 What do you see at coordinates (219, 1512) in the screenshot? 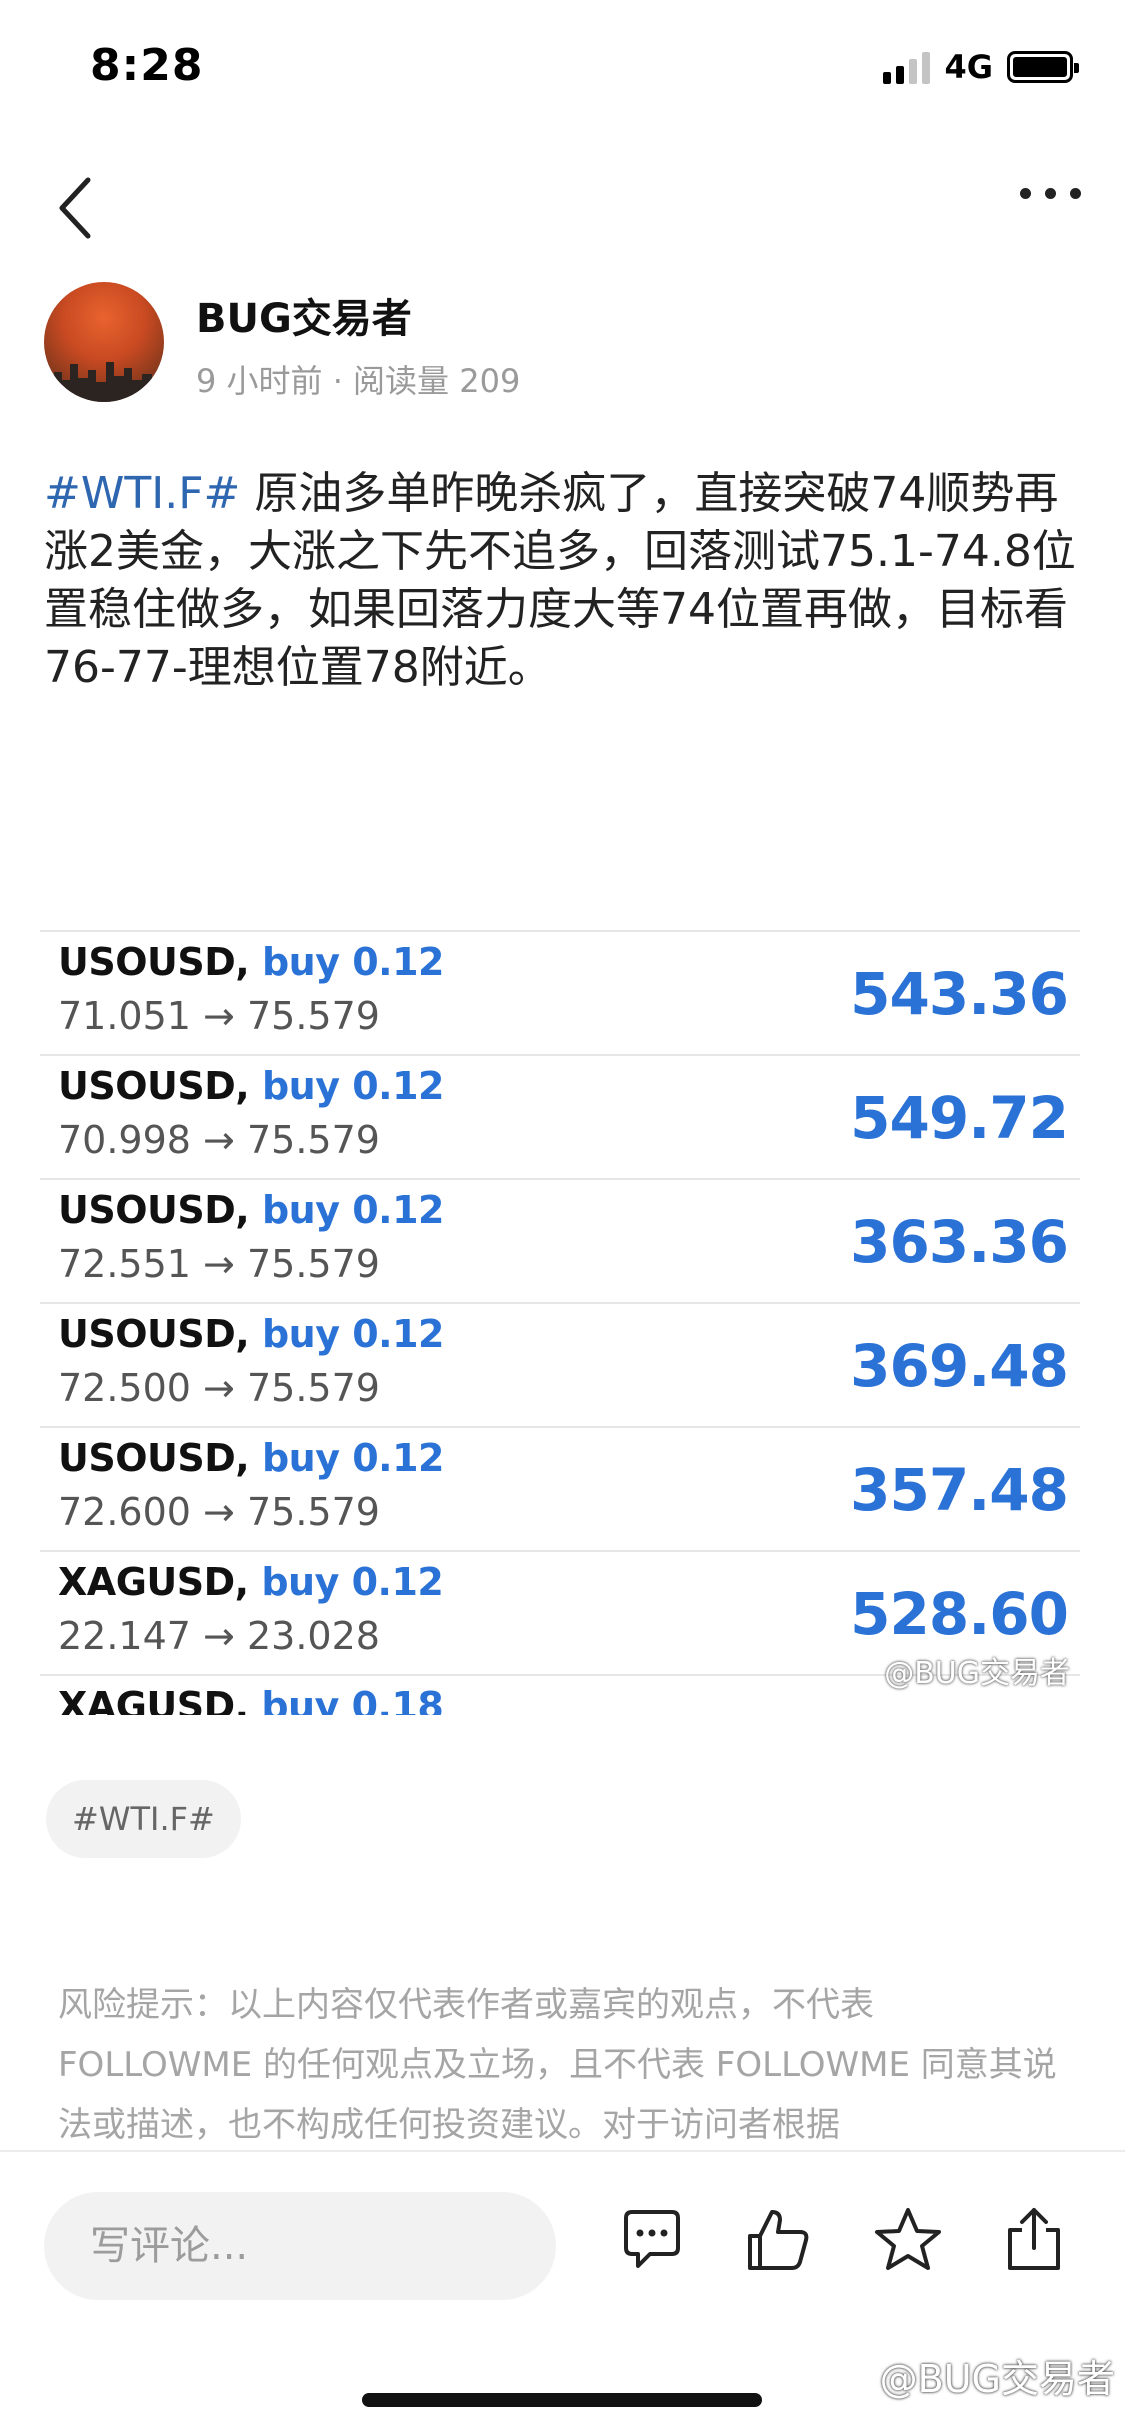
I see `trade-prices: 72.600 → 75.579` at bounding box center [219, 1512].